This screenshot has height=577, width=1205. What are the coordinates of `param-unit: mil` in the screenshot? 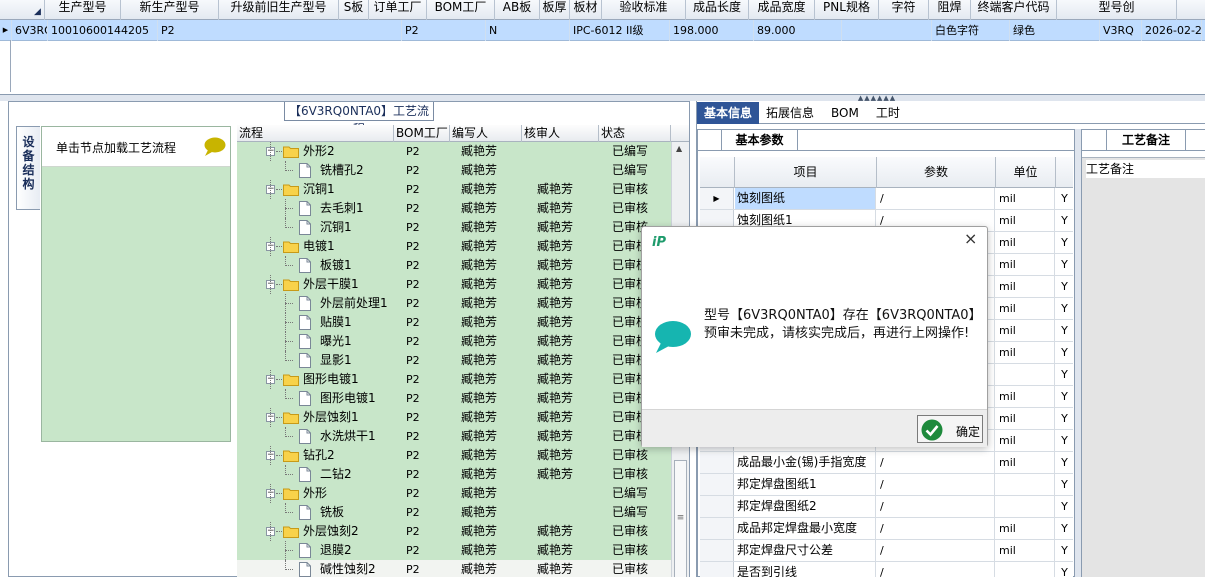 It's located at (1025, 330).